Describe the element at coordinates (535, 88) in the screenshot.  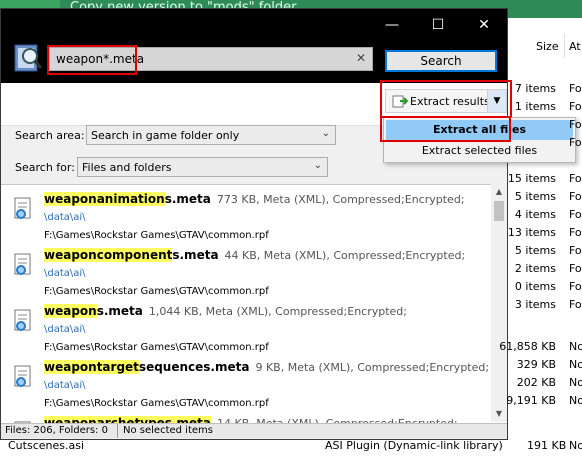
I see `background-row-size: 7 items` at that location.